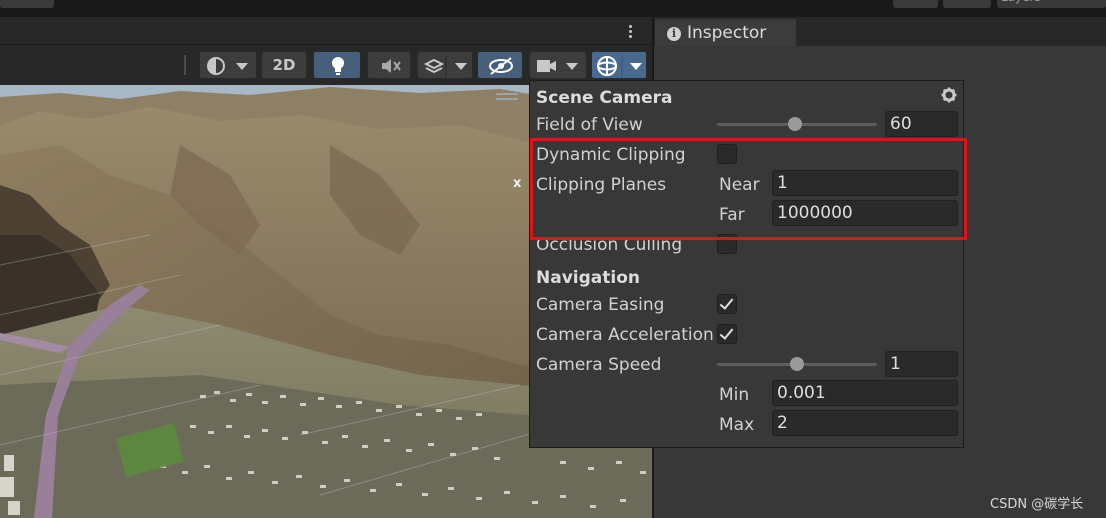  Describe the element at coordinates (865, 393) in the screenshot. I see `camera-speed-min-input: 0.001` at that location.